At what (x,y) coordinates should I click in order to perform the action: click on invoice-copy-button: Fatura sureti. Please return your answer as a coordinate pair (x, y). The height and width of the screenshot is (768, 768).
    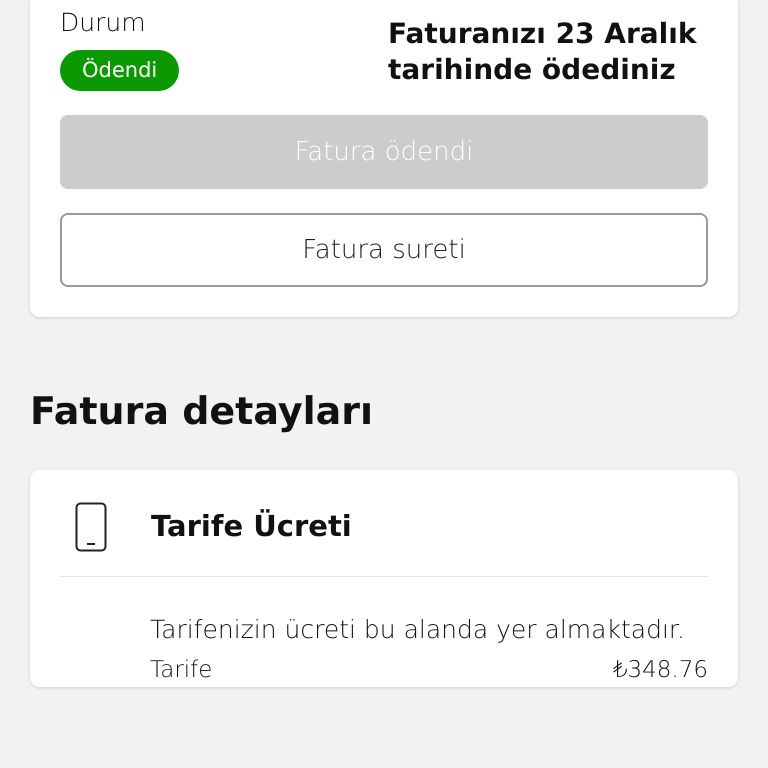
    Looking at the image, I should click on (384, 250).